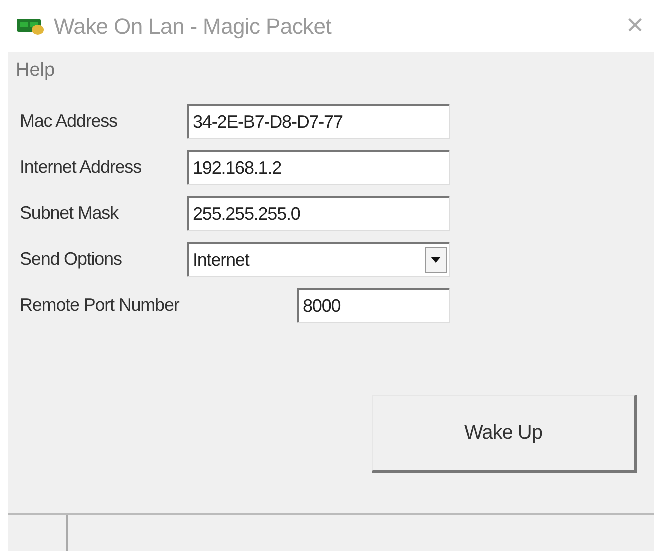  I want to click on field-label: Mac Address, so click(69, 121).